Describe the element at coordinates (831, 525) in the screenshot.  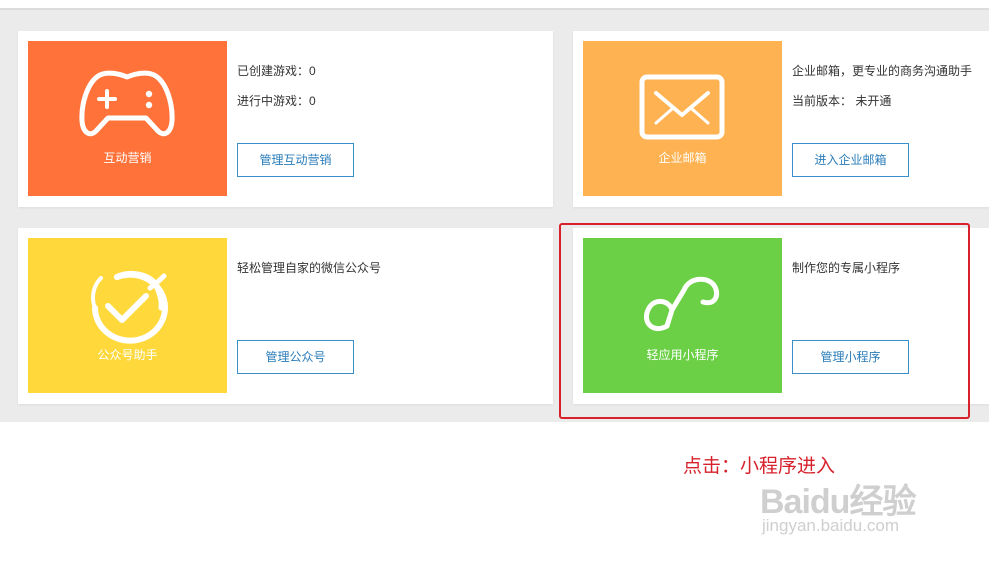
I see `watermark-site: jingyan.baidu.com` at that location.